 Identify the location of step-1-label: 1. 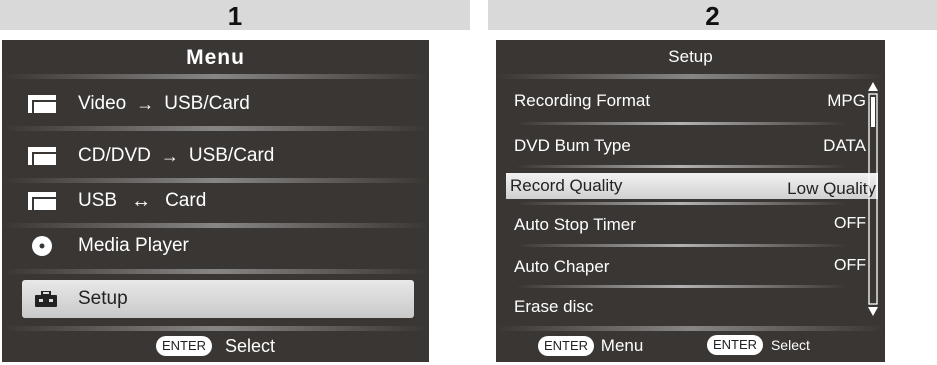
(235, 15).